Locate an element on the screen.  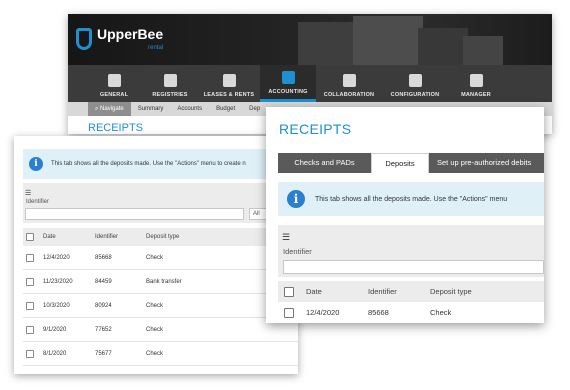
cell-date: 11/23/2020 is located at coordinates (58, 281).